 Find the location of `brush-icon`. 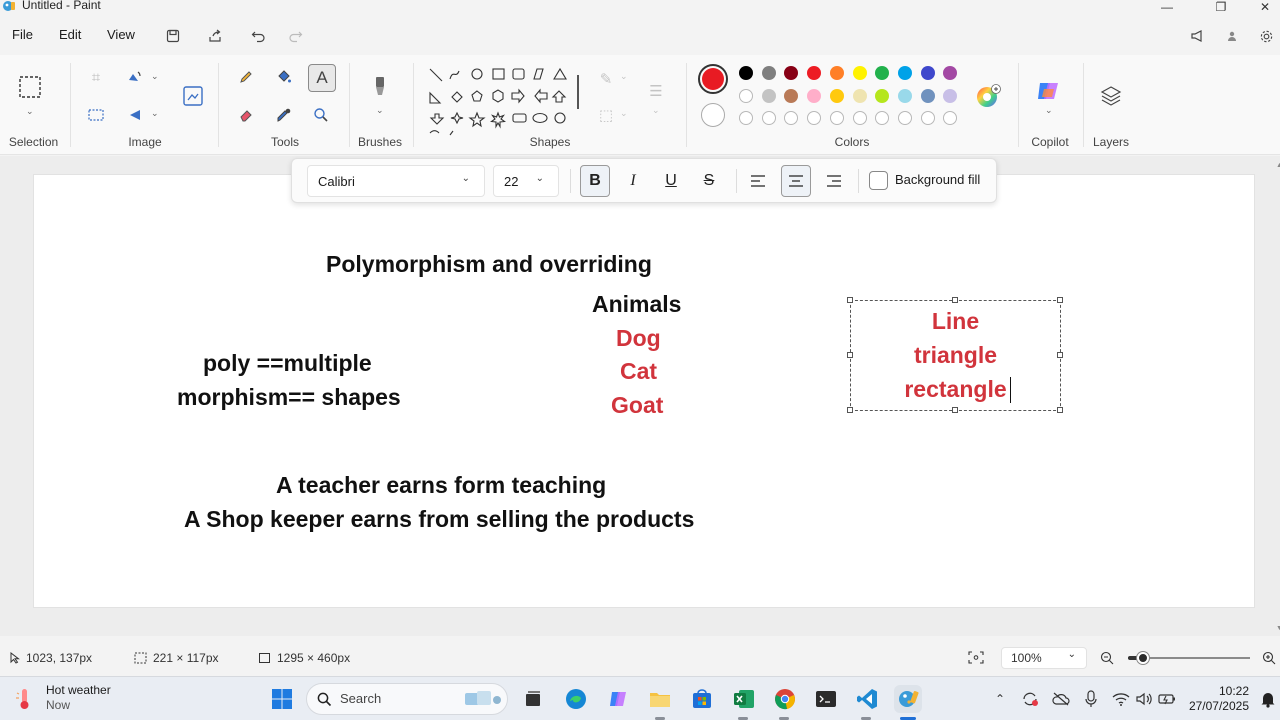

brush-icon is located at coordinates (380, 87).